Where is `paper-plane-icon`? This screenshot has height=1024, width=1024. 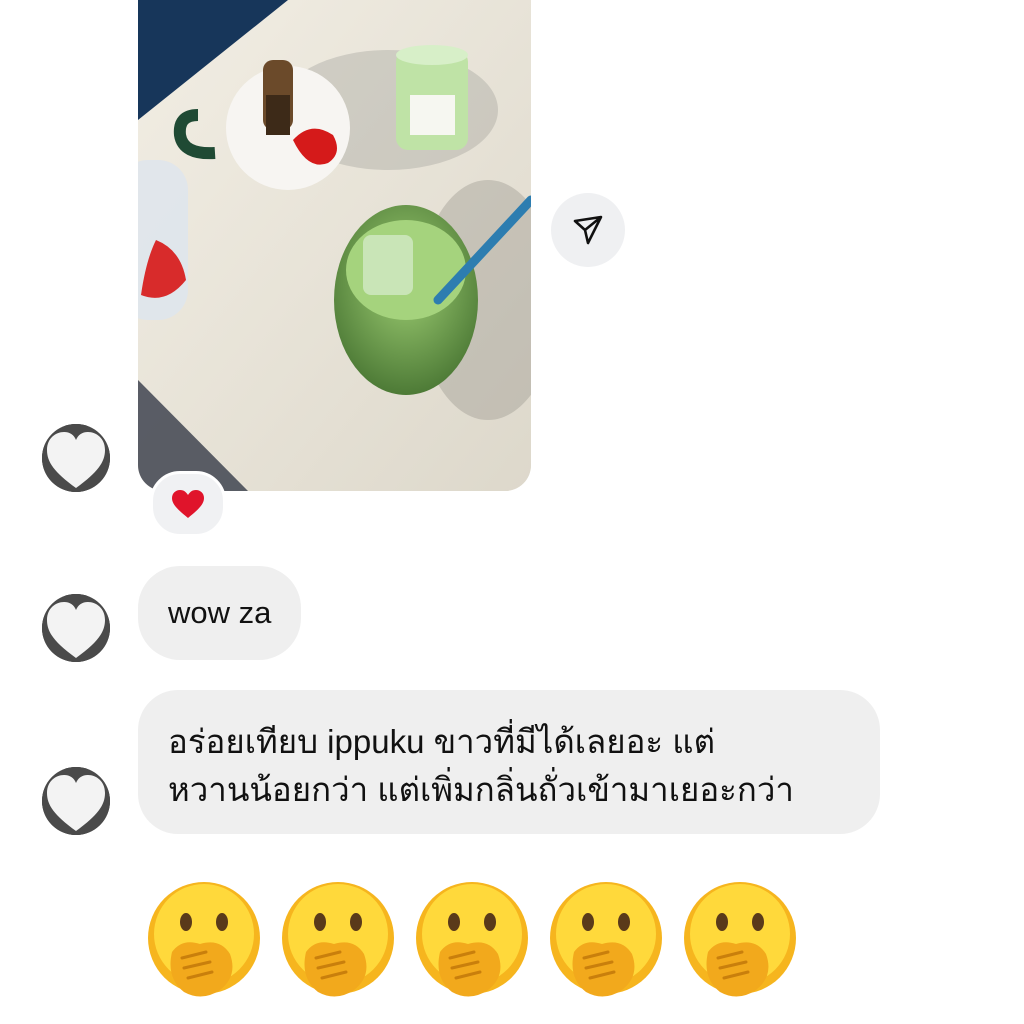
paper-plane-icon is located at coordinates (588, 230).